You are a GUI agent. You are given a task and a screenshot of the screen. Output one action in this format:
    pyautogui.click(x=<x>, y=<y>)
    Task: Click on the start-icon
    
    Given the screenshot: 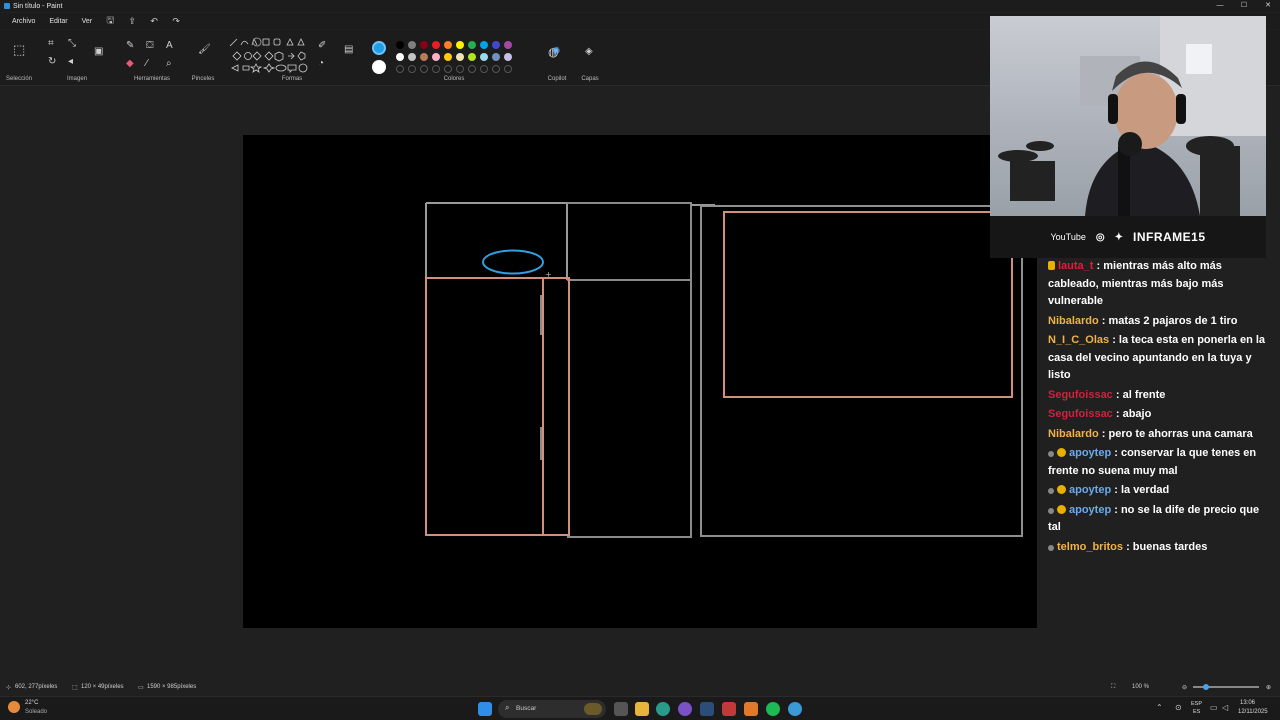 What is the action you would take?
    pyautogui.click(x=485, y=709)
    